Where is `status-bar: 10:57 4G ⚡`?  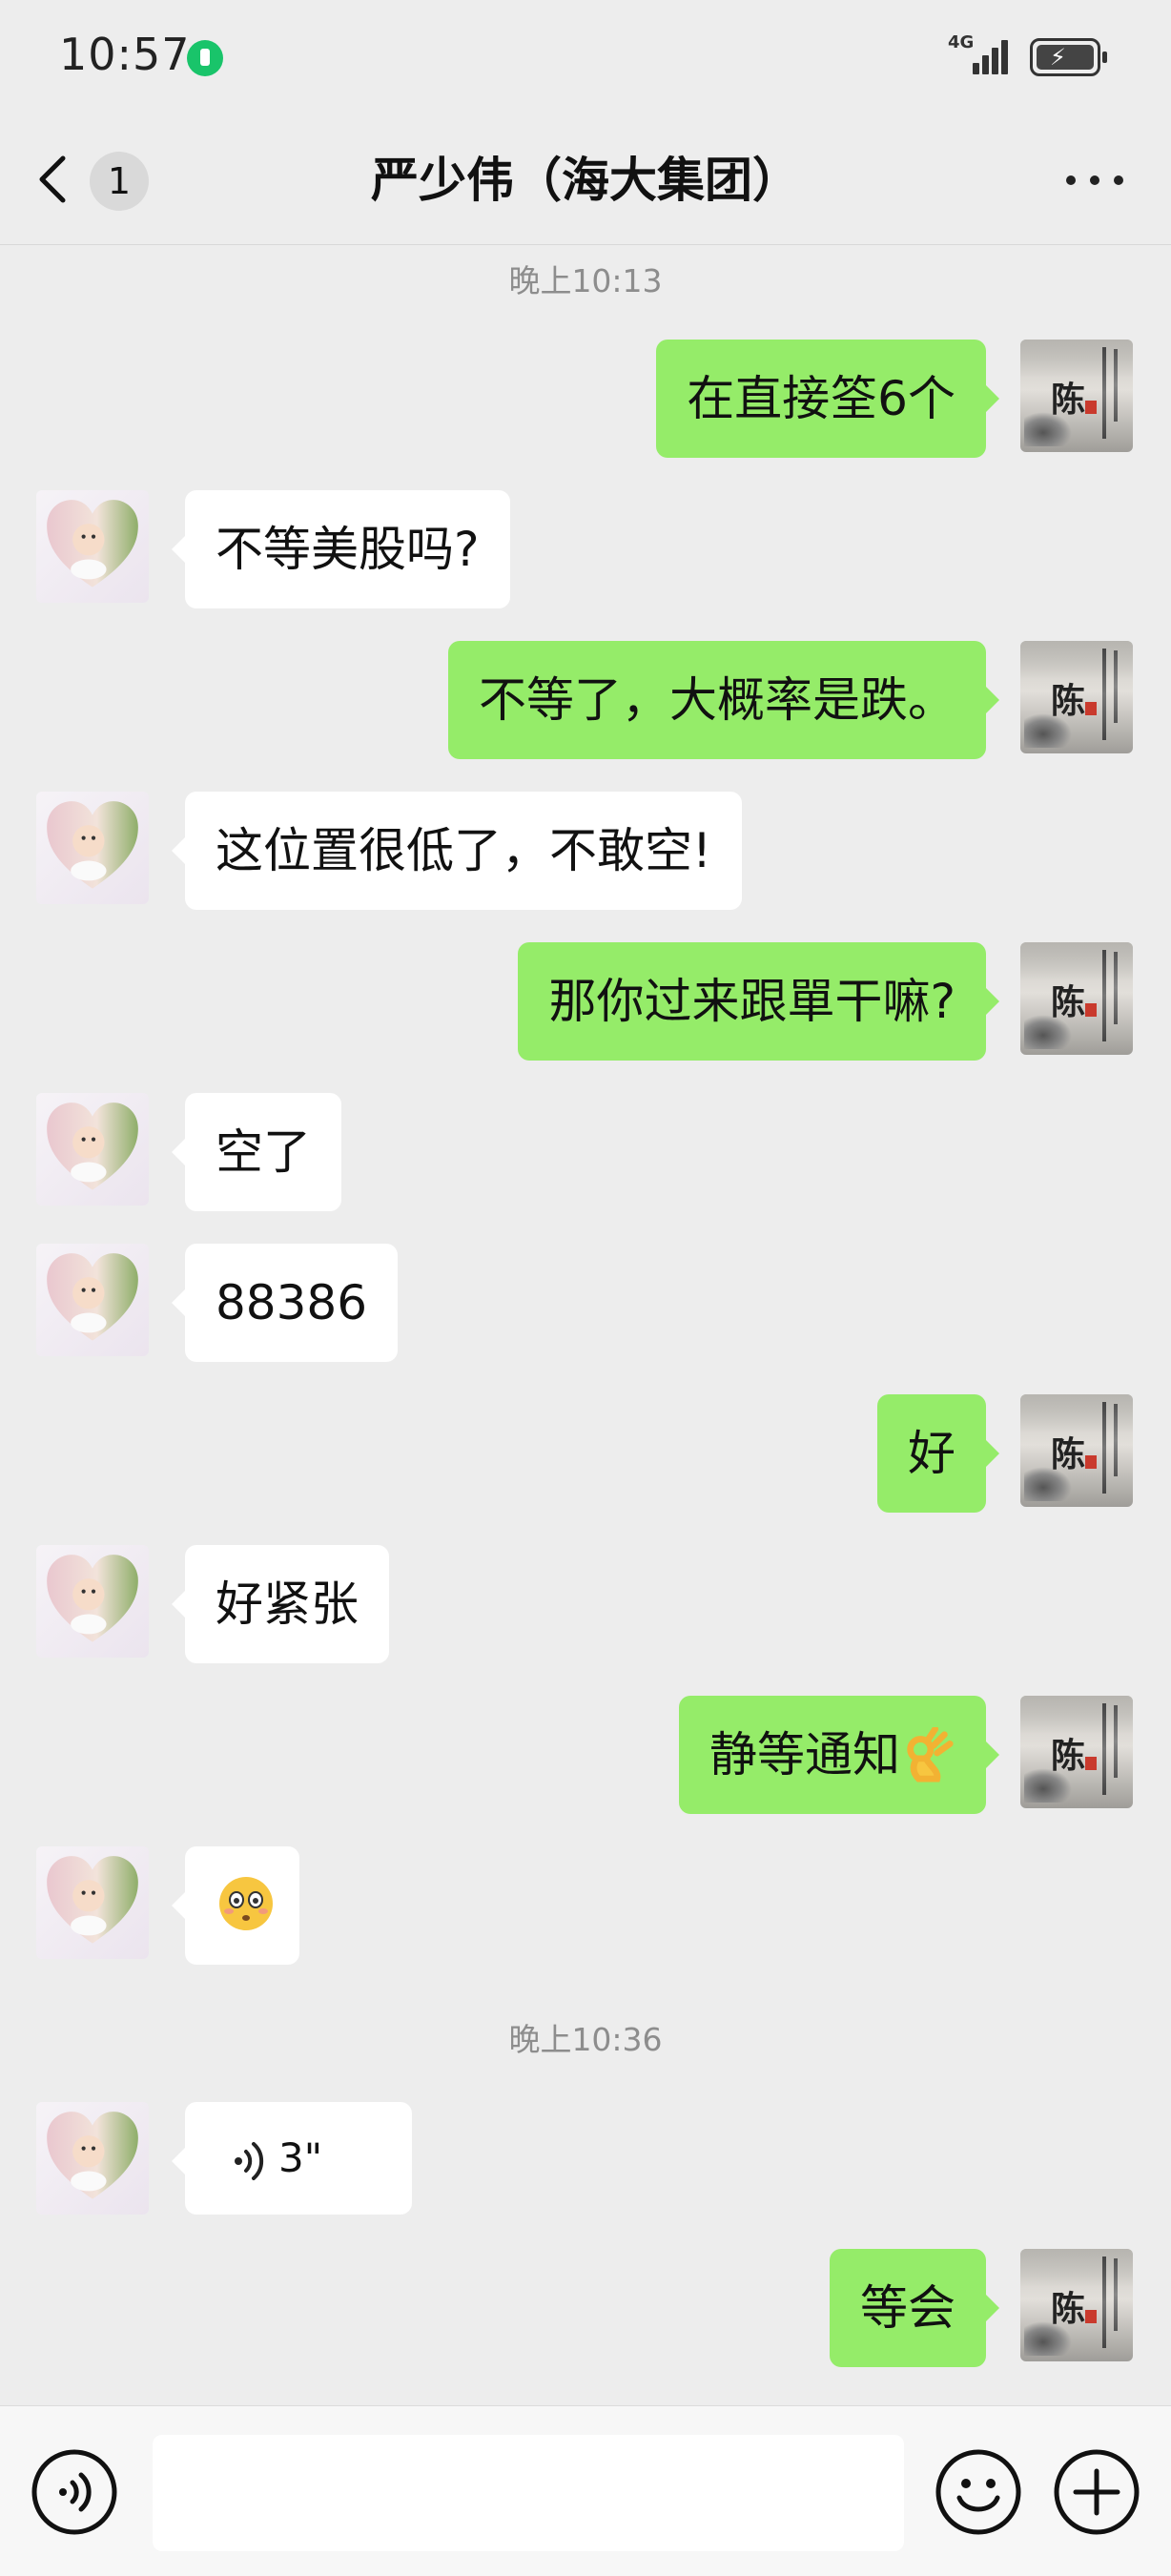
status-bar: 10:57 4G ⚡ is located at coordinates (585, 58).